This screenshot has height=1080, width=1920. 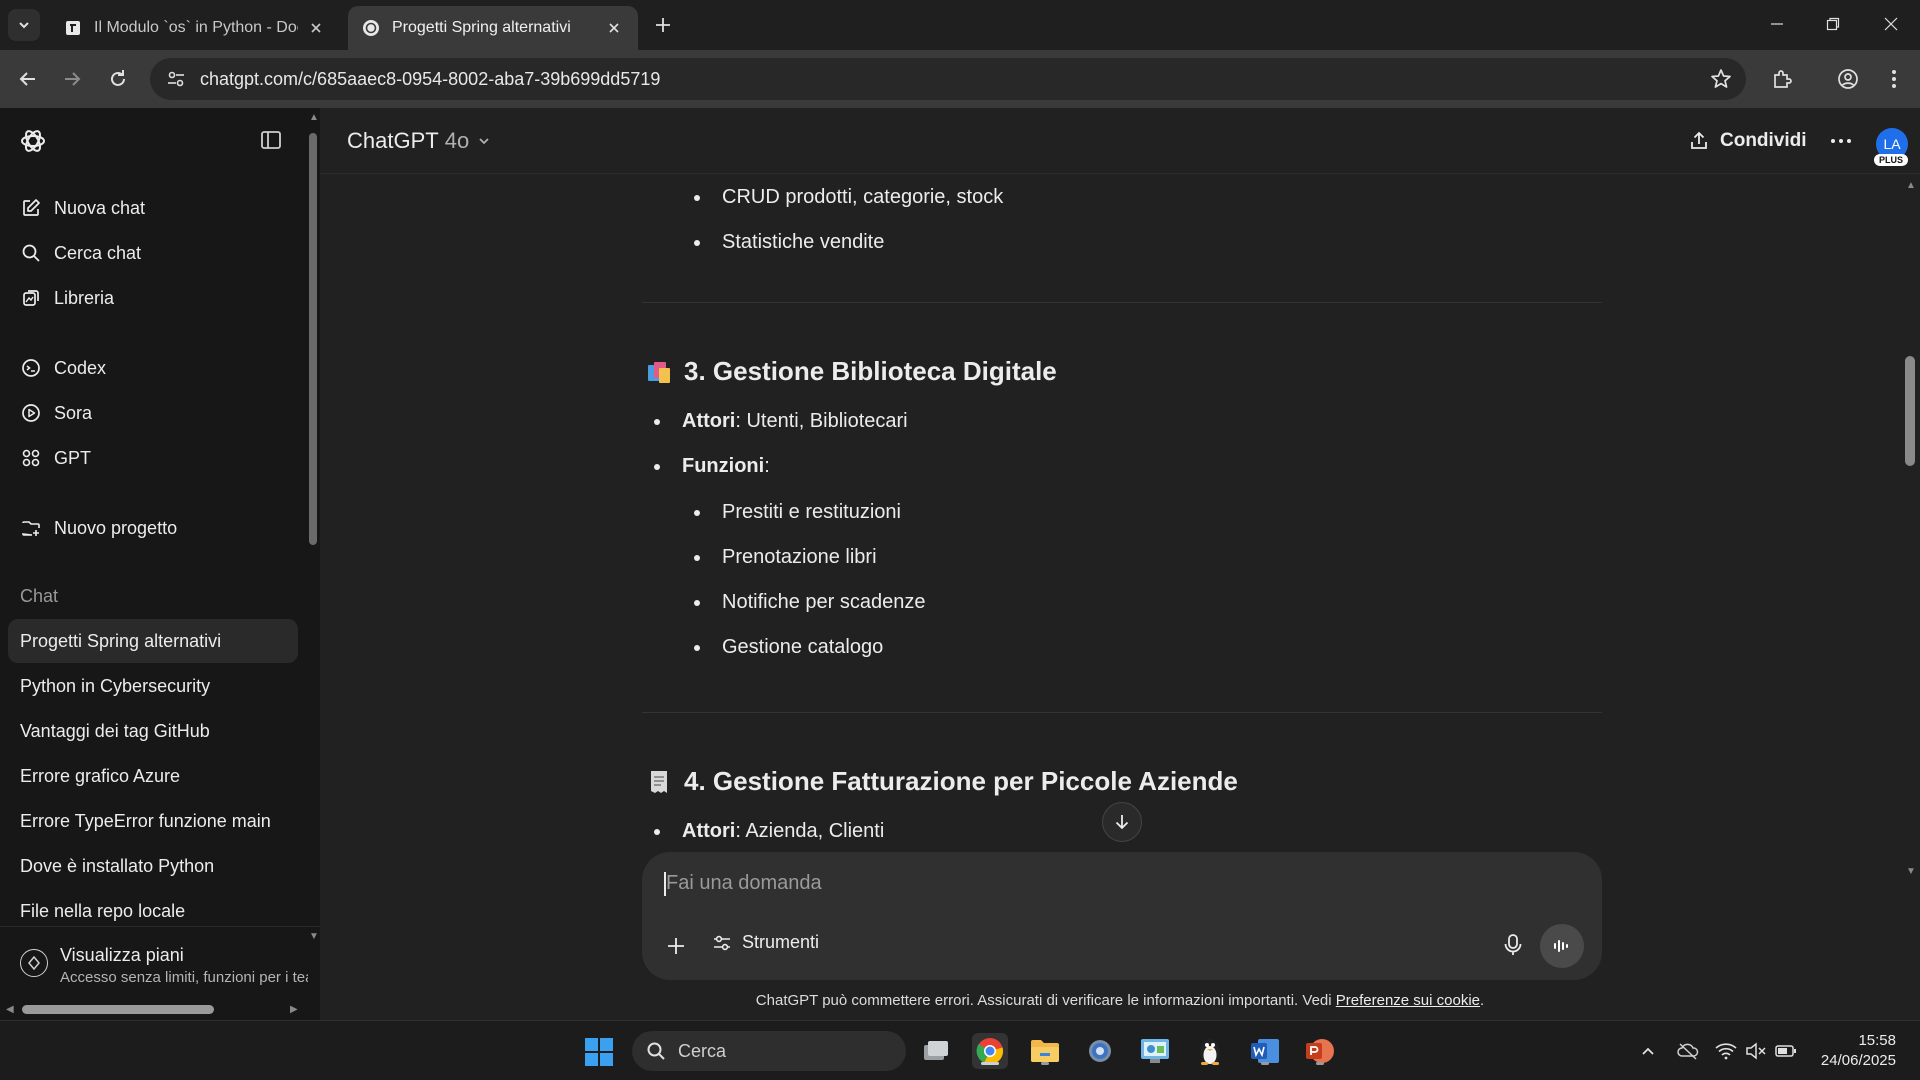 What do you see at coordinates (153, 413) in the screenshot?
I see `sidebar-item-sora: Sora` at bounding box center [153, 413].